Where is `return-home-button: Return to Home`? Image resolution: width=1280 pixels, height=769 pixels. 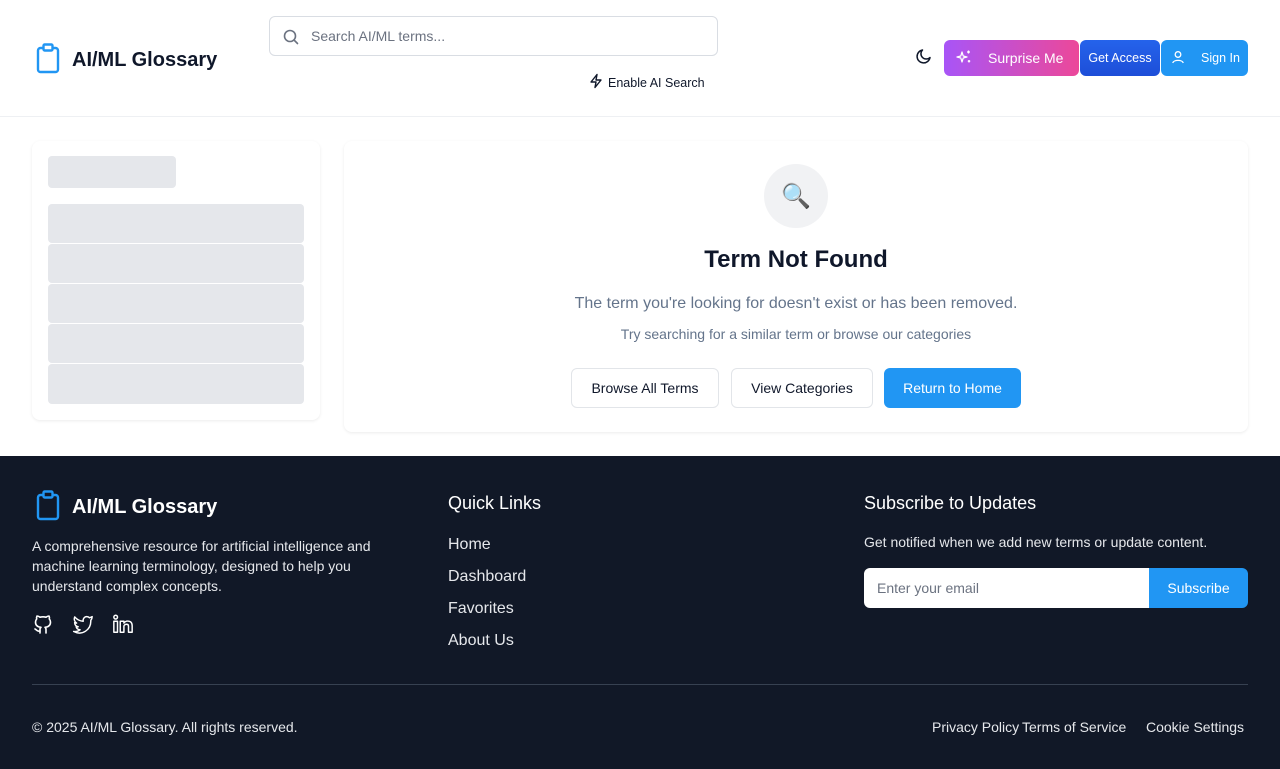 return-home-button: Return to Home is located at coordinates (952, 388).